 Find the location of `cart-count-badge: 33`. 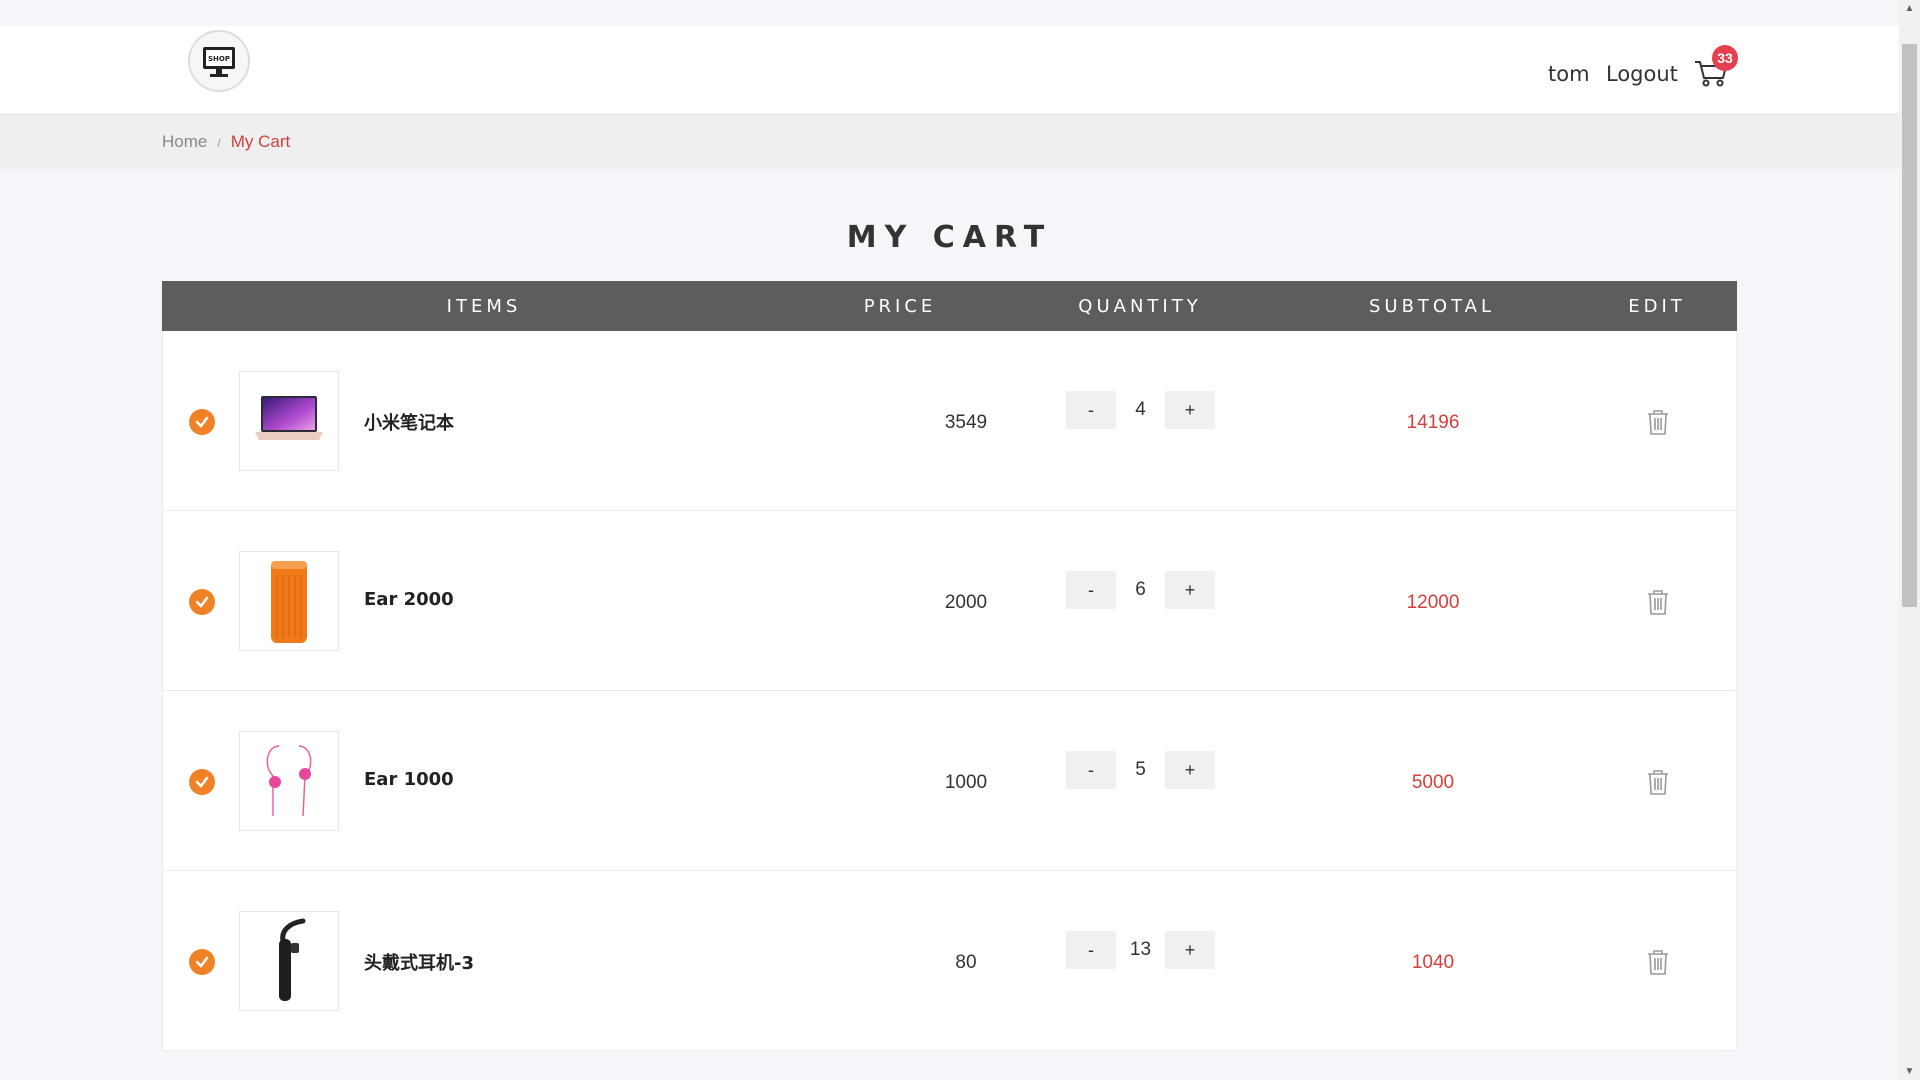

cart-count-badge: 33 is located at coordinates (1725, 58).